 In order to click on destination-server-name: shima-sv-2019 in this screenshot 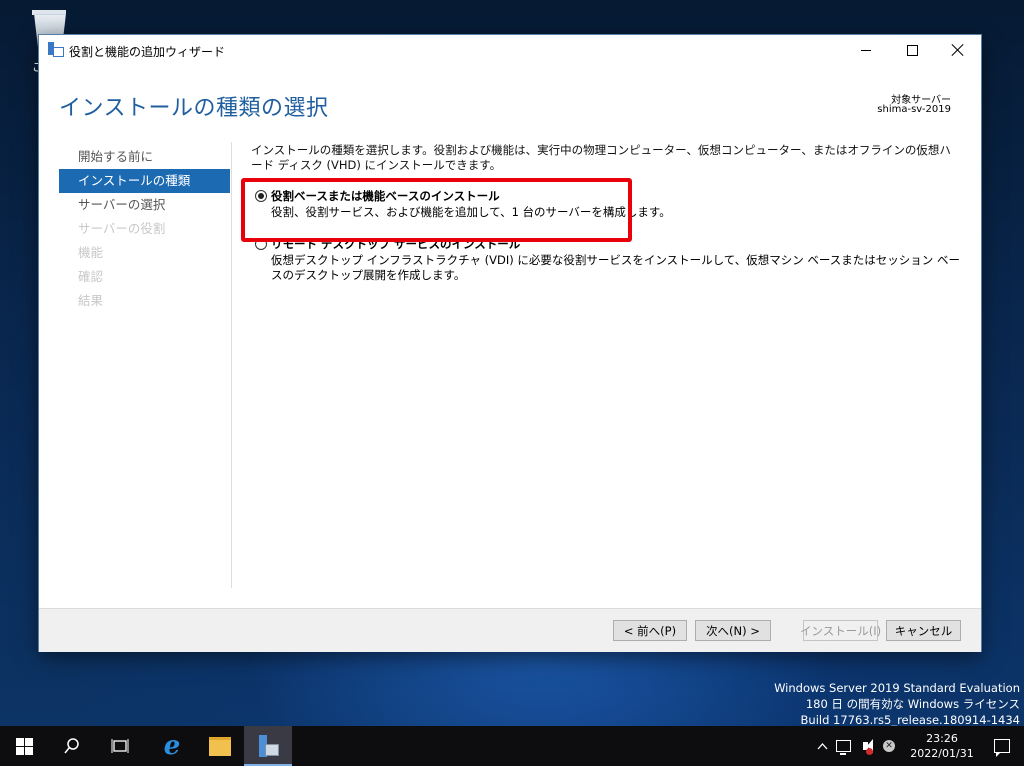, I will do `click(914, 109)`.